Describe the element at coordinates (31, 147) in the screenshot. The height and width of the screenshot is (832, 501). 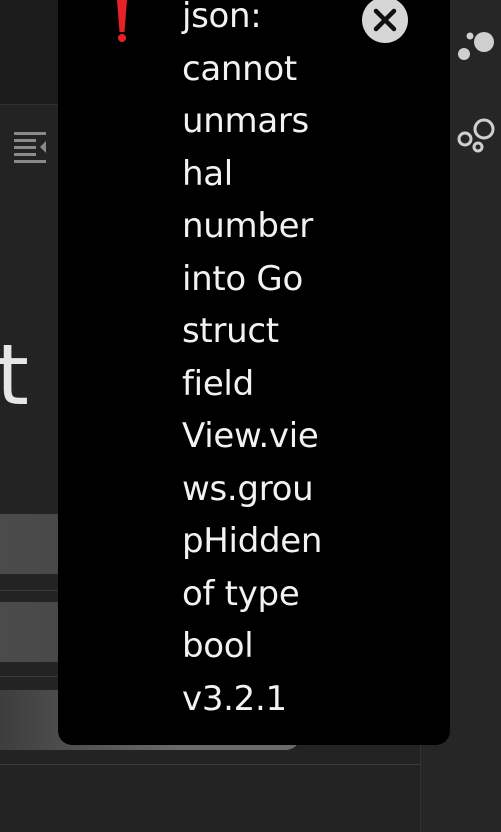
I see `outline-toggle-icon` at that location.